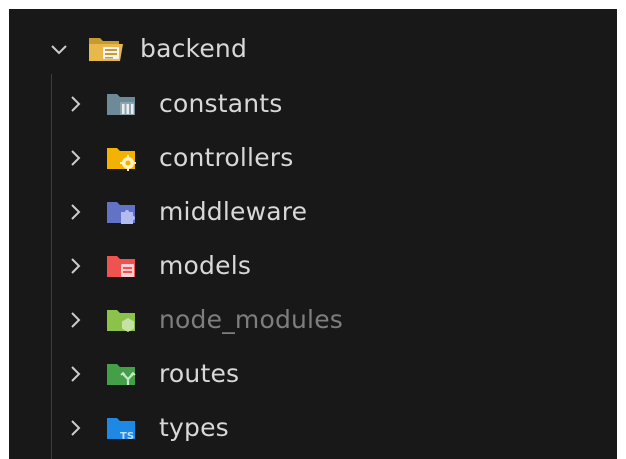 The height and width of the screenshot is (459, 626). I want to click on tree-item-label: middleware, so click(233, 211).